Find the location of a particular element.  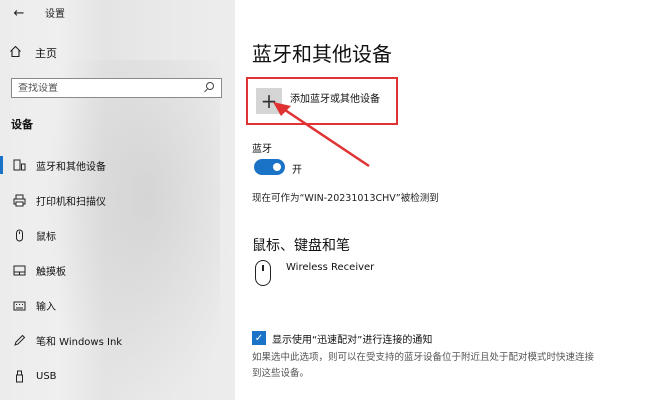

back-arrow-icon: ← is located at coordinates (19, 13).